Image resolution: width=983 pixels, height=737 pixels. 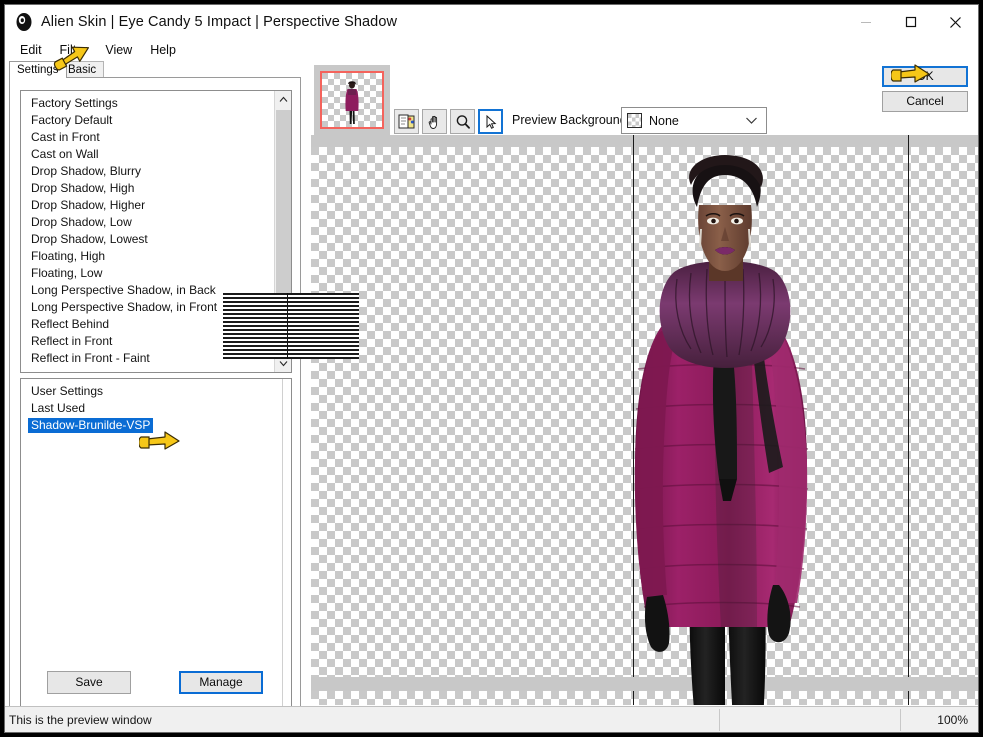 What do you see at coordinates (147, 273) in the screenshot?
I see `list-item: Floating, Low` at bounding box center [147, 273].